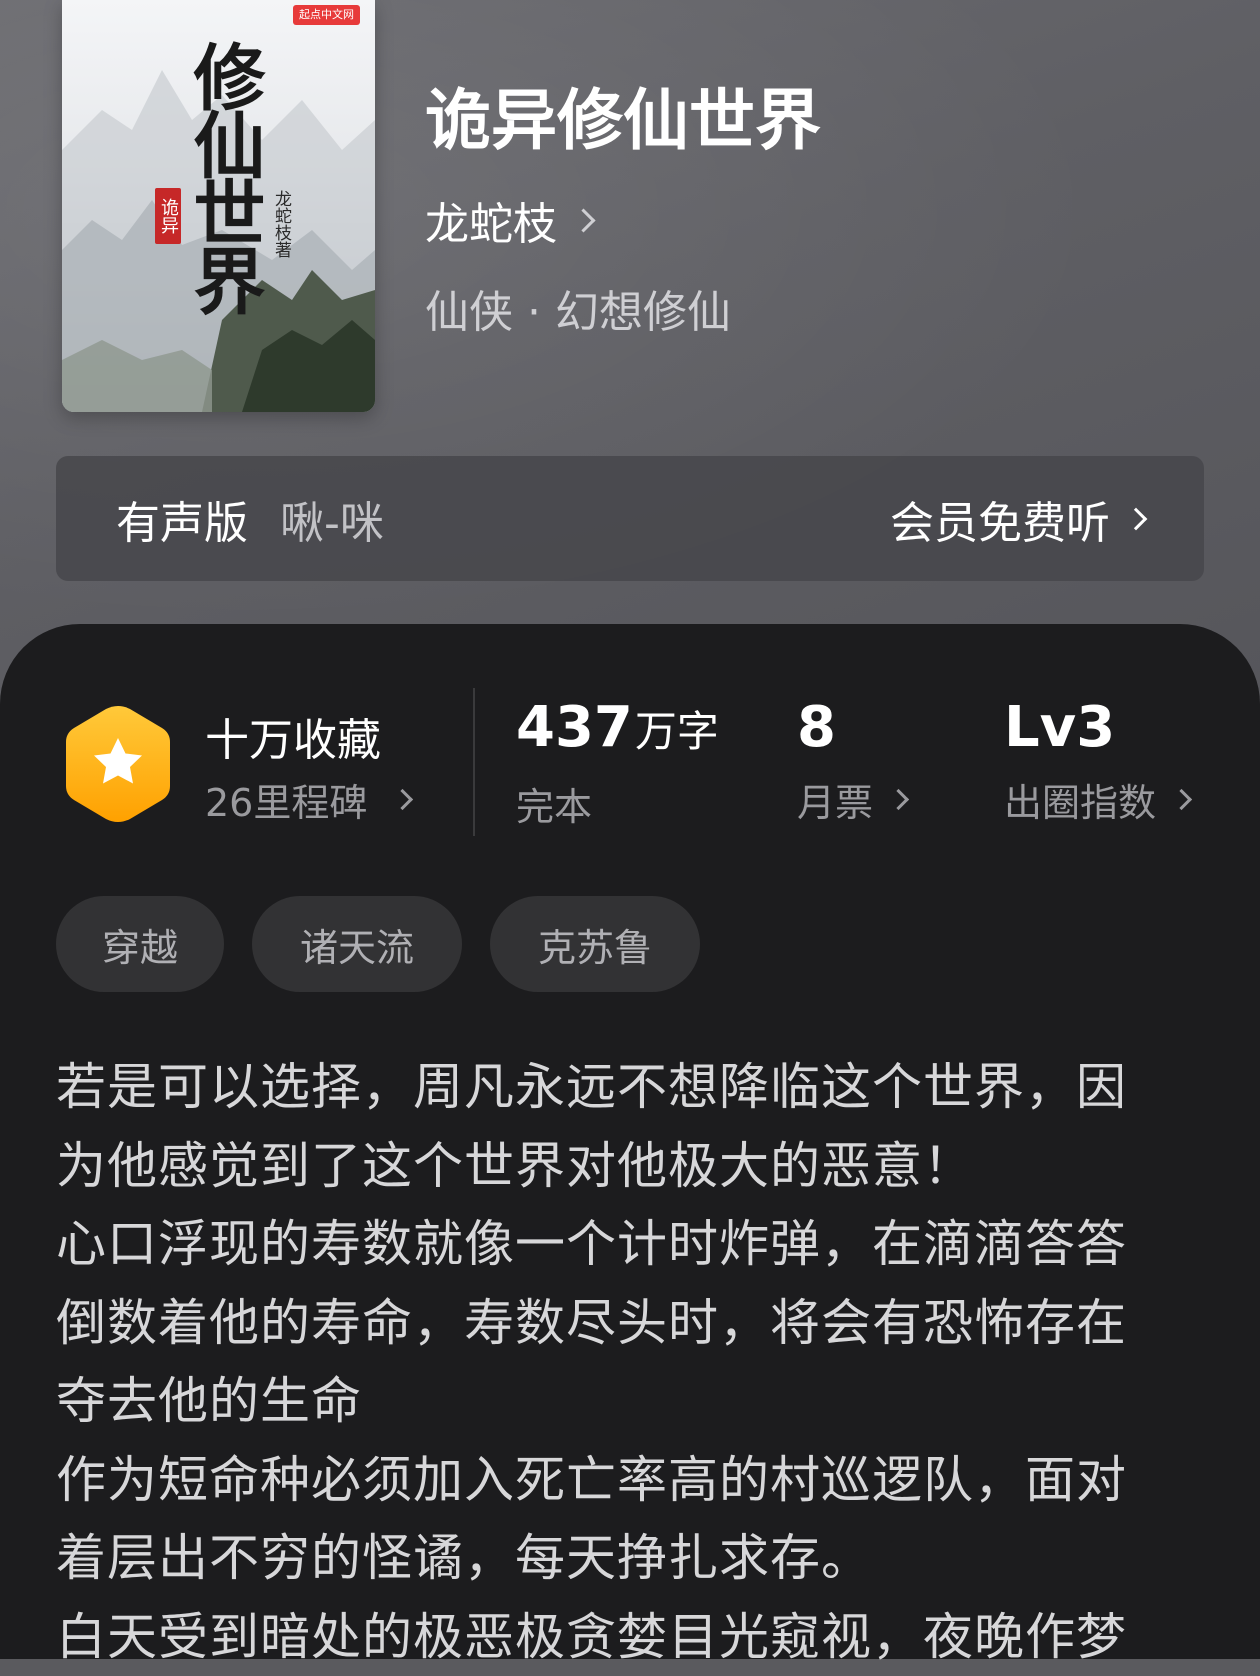 The image size is (1260, 1676). Describe the element at coordinates (851, 761) in the screenshot. I see `monthly-tickets-stat: 8 月票` at that location.